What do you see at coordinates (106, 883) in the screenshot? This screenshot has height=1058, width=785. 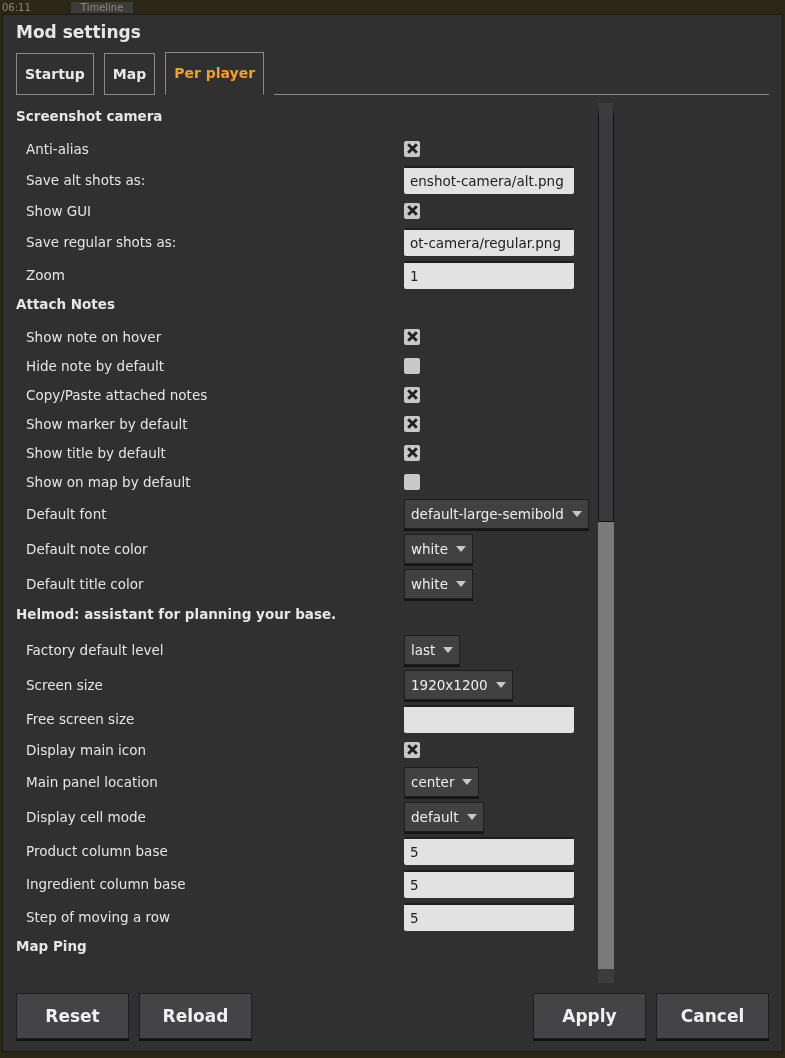 I see `setting-label: Ingredient column base` at bounding box center [106, 883].